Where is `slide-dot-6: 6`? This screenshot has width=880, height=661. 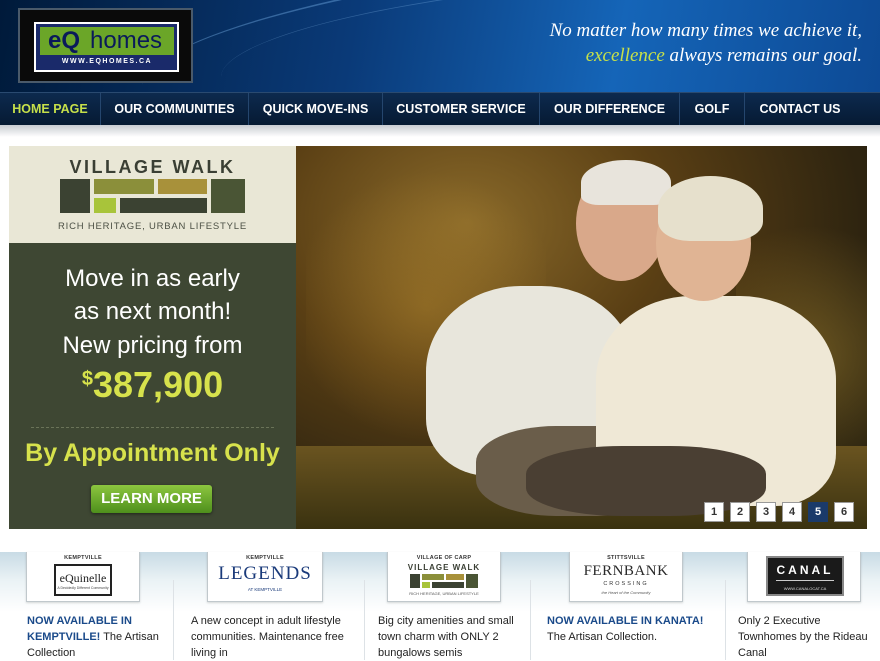 slide-dot-6: 6 is located at coordinates (844, 512).